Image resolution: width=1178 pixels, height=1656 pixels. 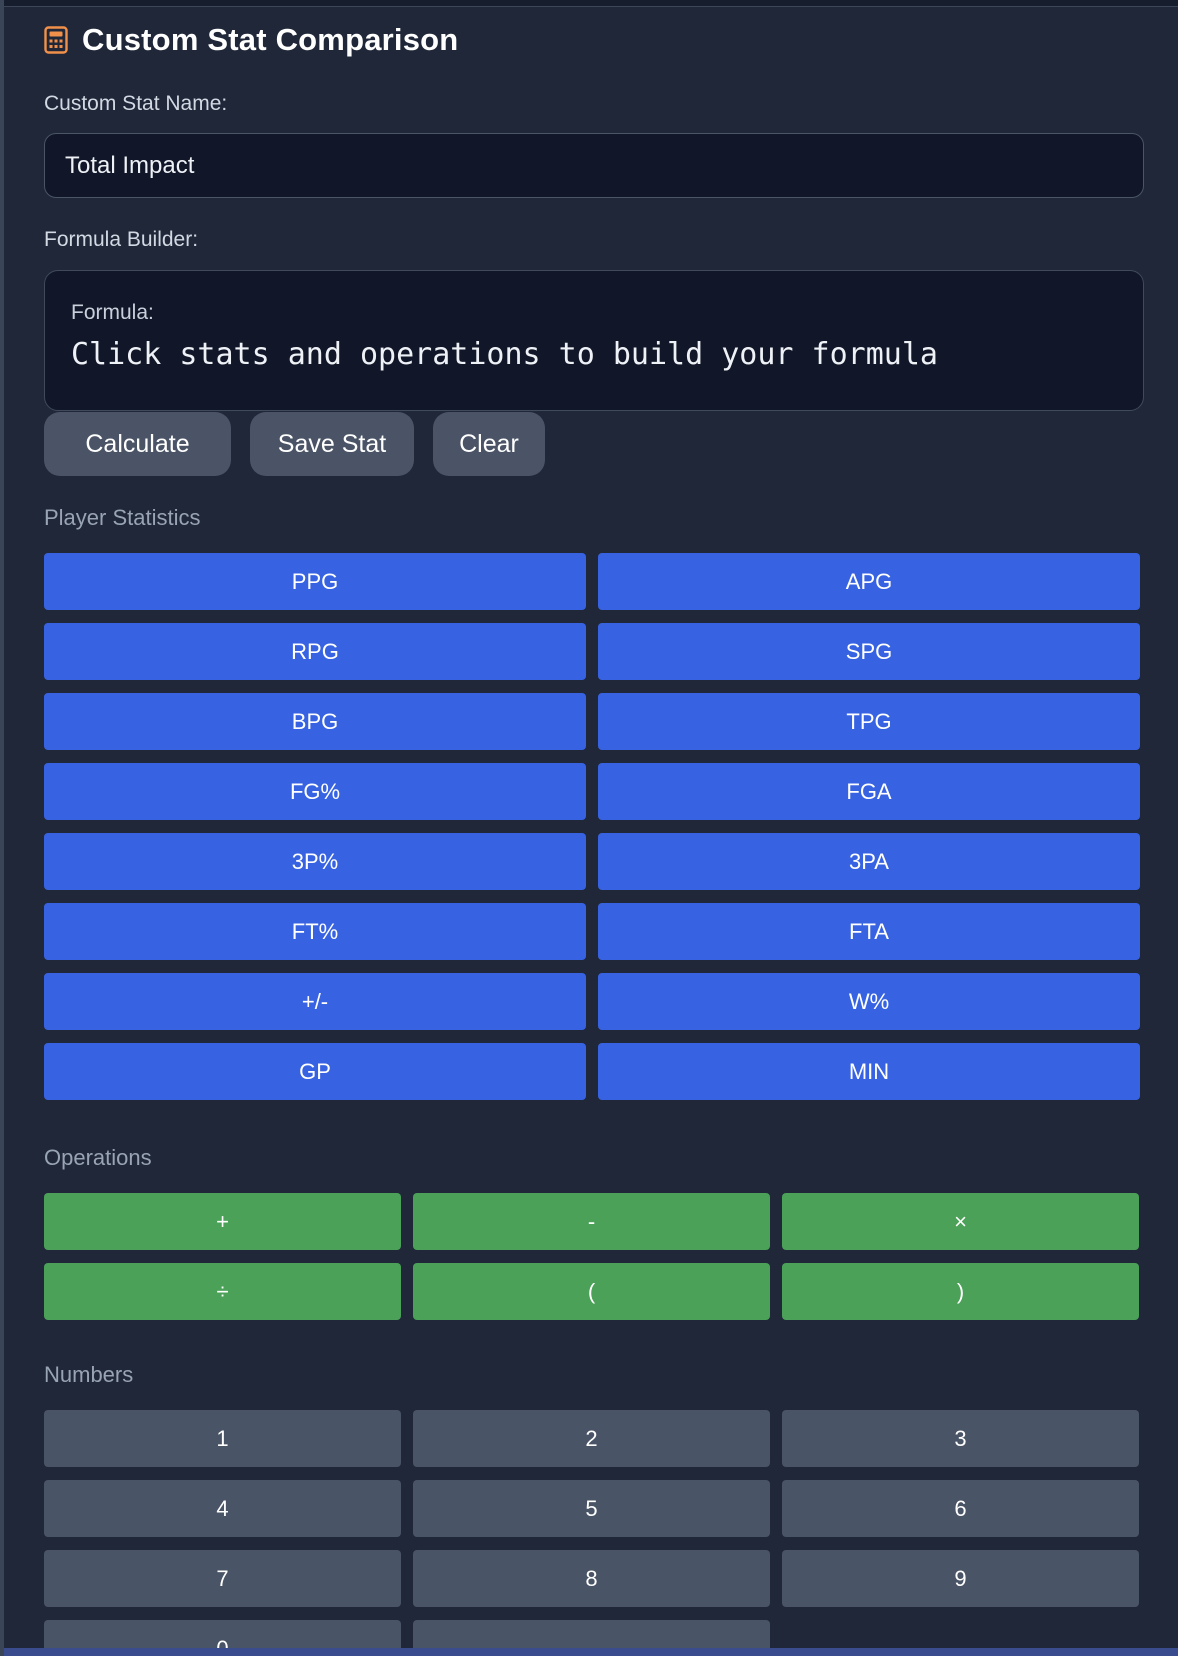 I want to click on number-button-1: 1, so click(x=222, y=1438).